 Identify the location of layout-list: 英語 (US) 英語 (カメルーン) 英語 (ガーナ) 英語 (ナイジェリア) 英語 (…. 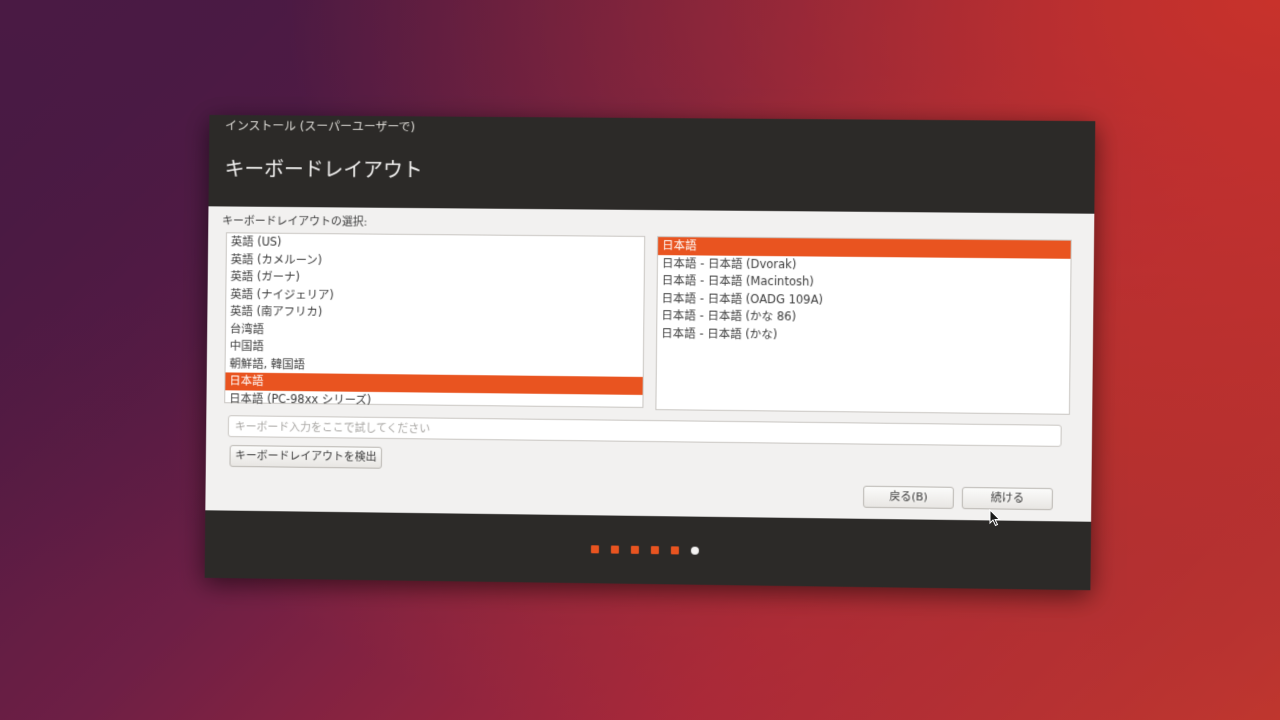
(435, 320).